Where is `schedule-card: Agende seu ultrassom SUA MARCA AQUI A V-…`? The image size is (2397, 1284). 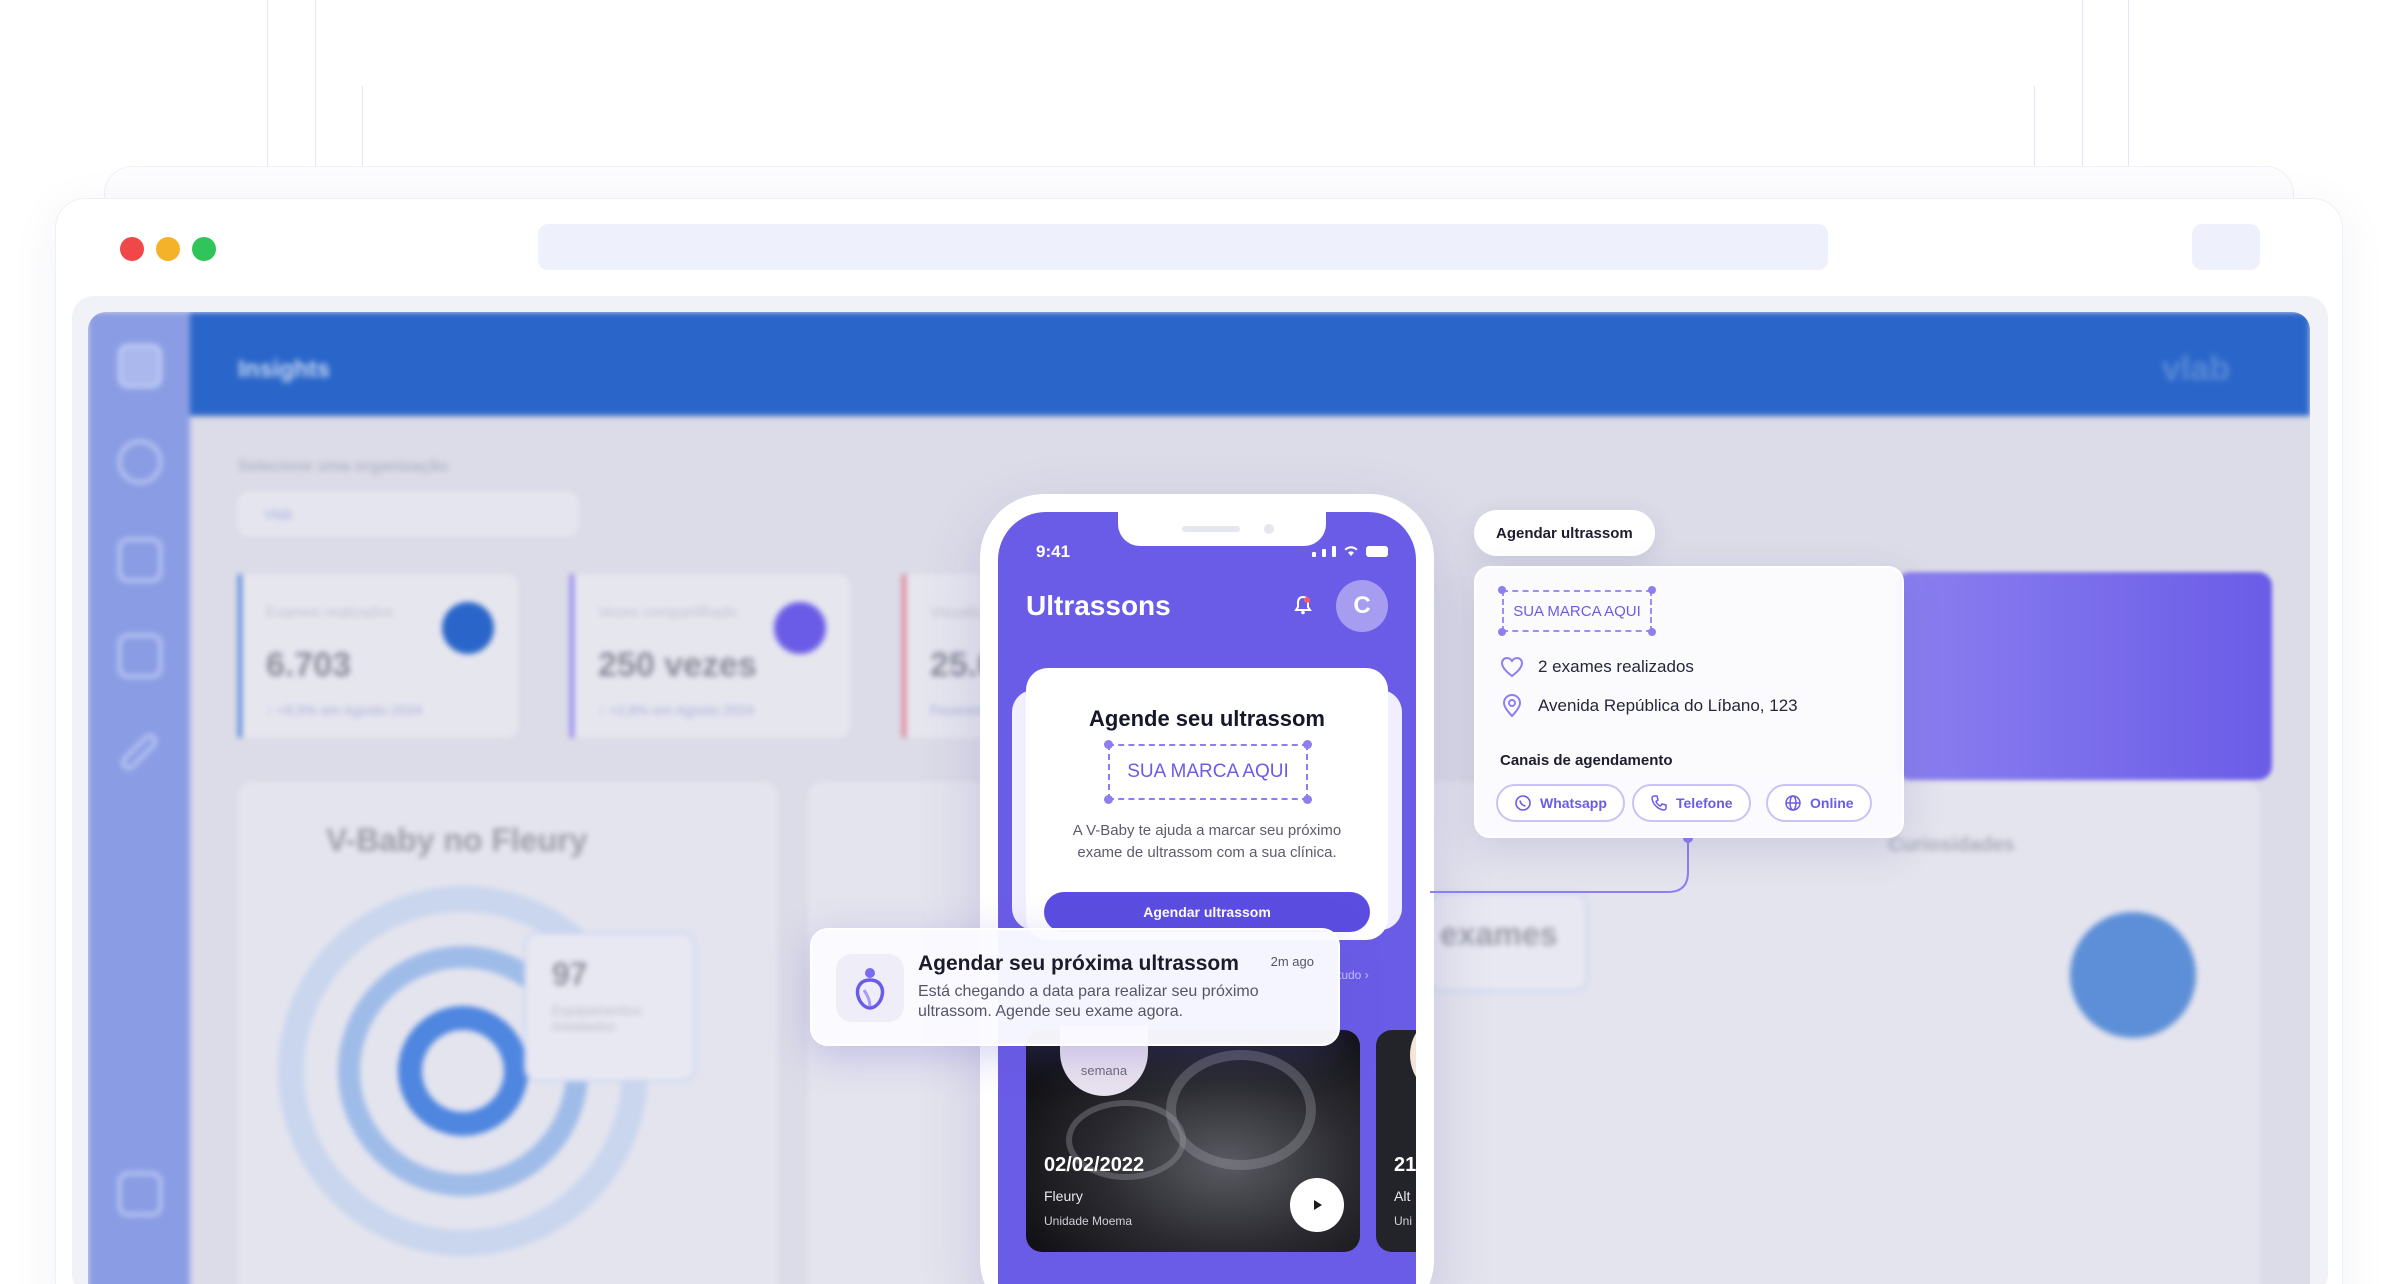
schedule-card: Agende seu ultrassom SUA MARCA AQUI A V-… is located at coordinates (1207, 804).